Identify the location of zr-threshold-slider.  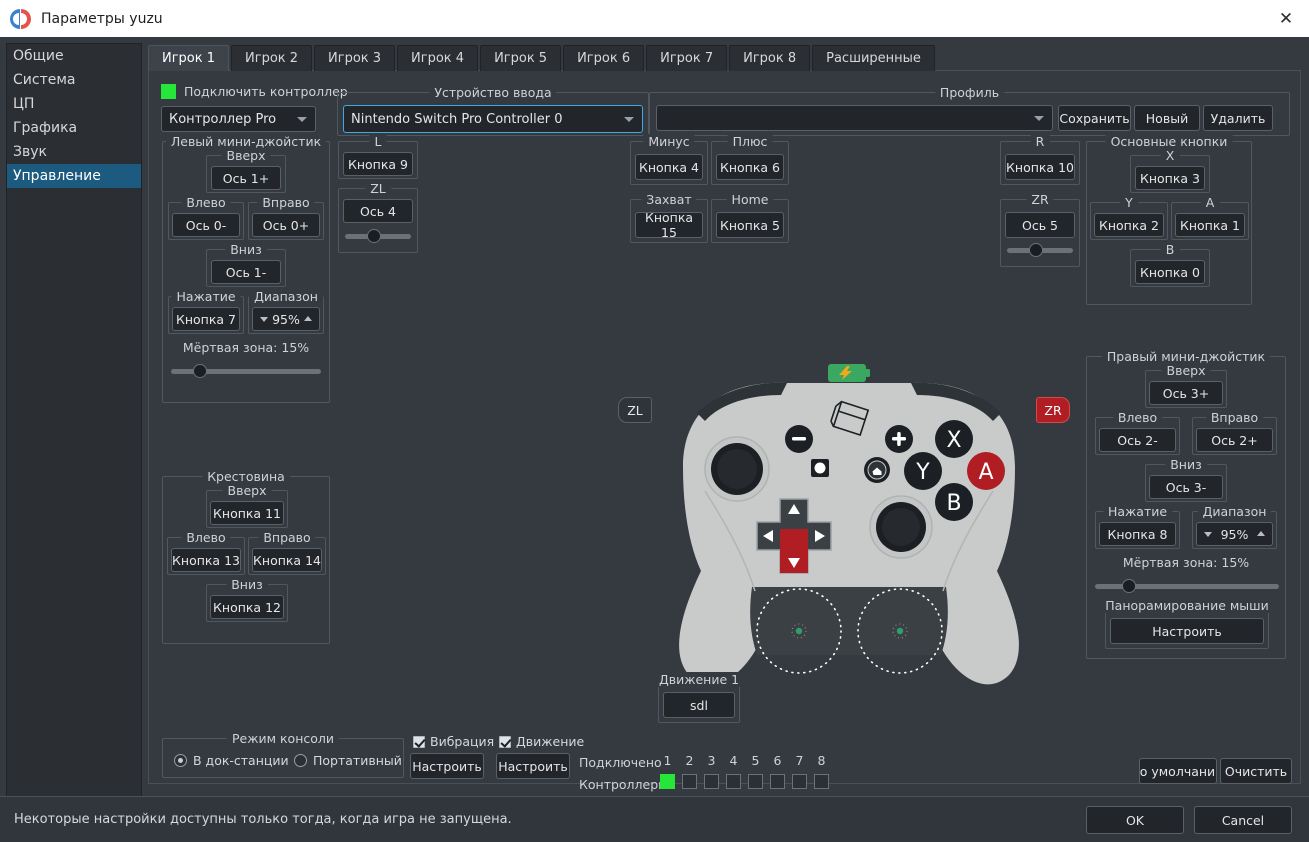
(1040, 250).